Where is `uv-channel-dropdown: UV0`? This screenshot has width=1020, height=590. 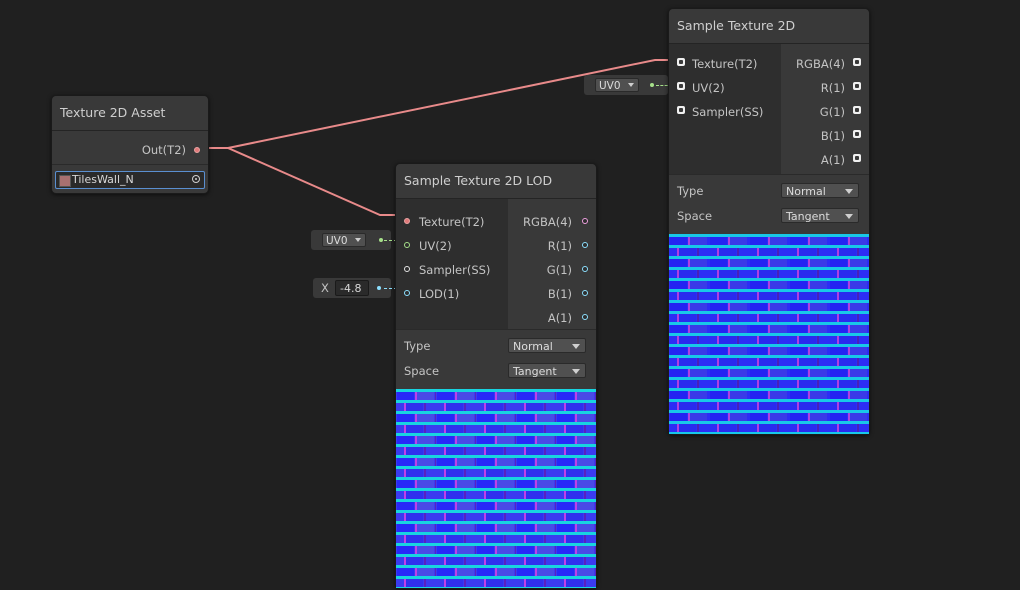 uv-channel-dropdown: UV0 is located at coordinates (344, 240).